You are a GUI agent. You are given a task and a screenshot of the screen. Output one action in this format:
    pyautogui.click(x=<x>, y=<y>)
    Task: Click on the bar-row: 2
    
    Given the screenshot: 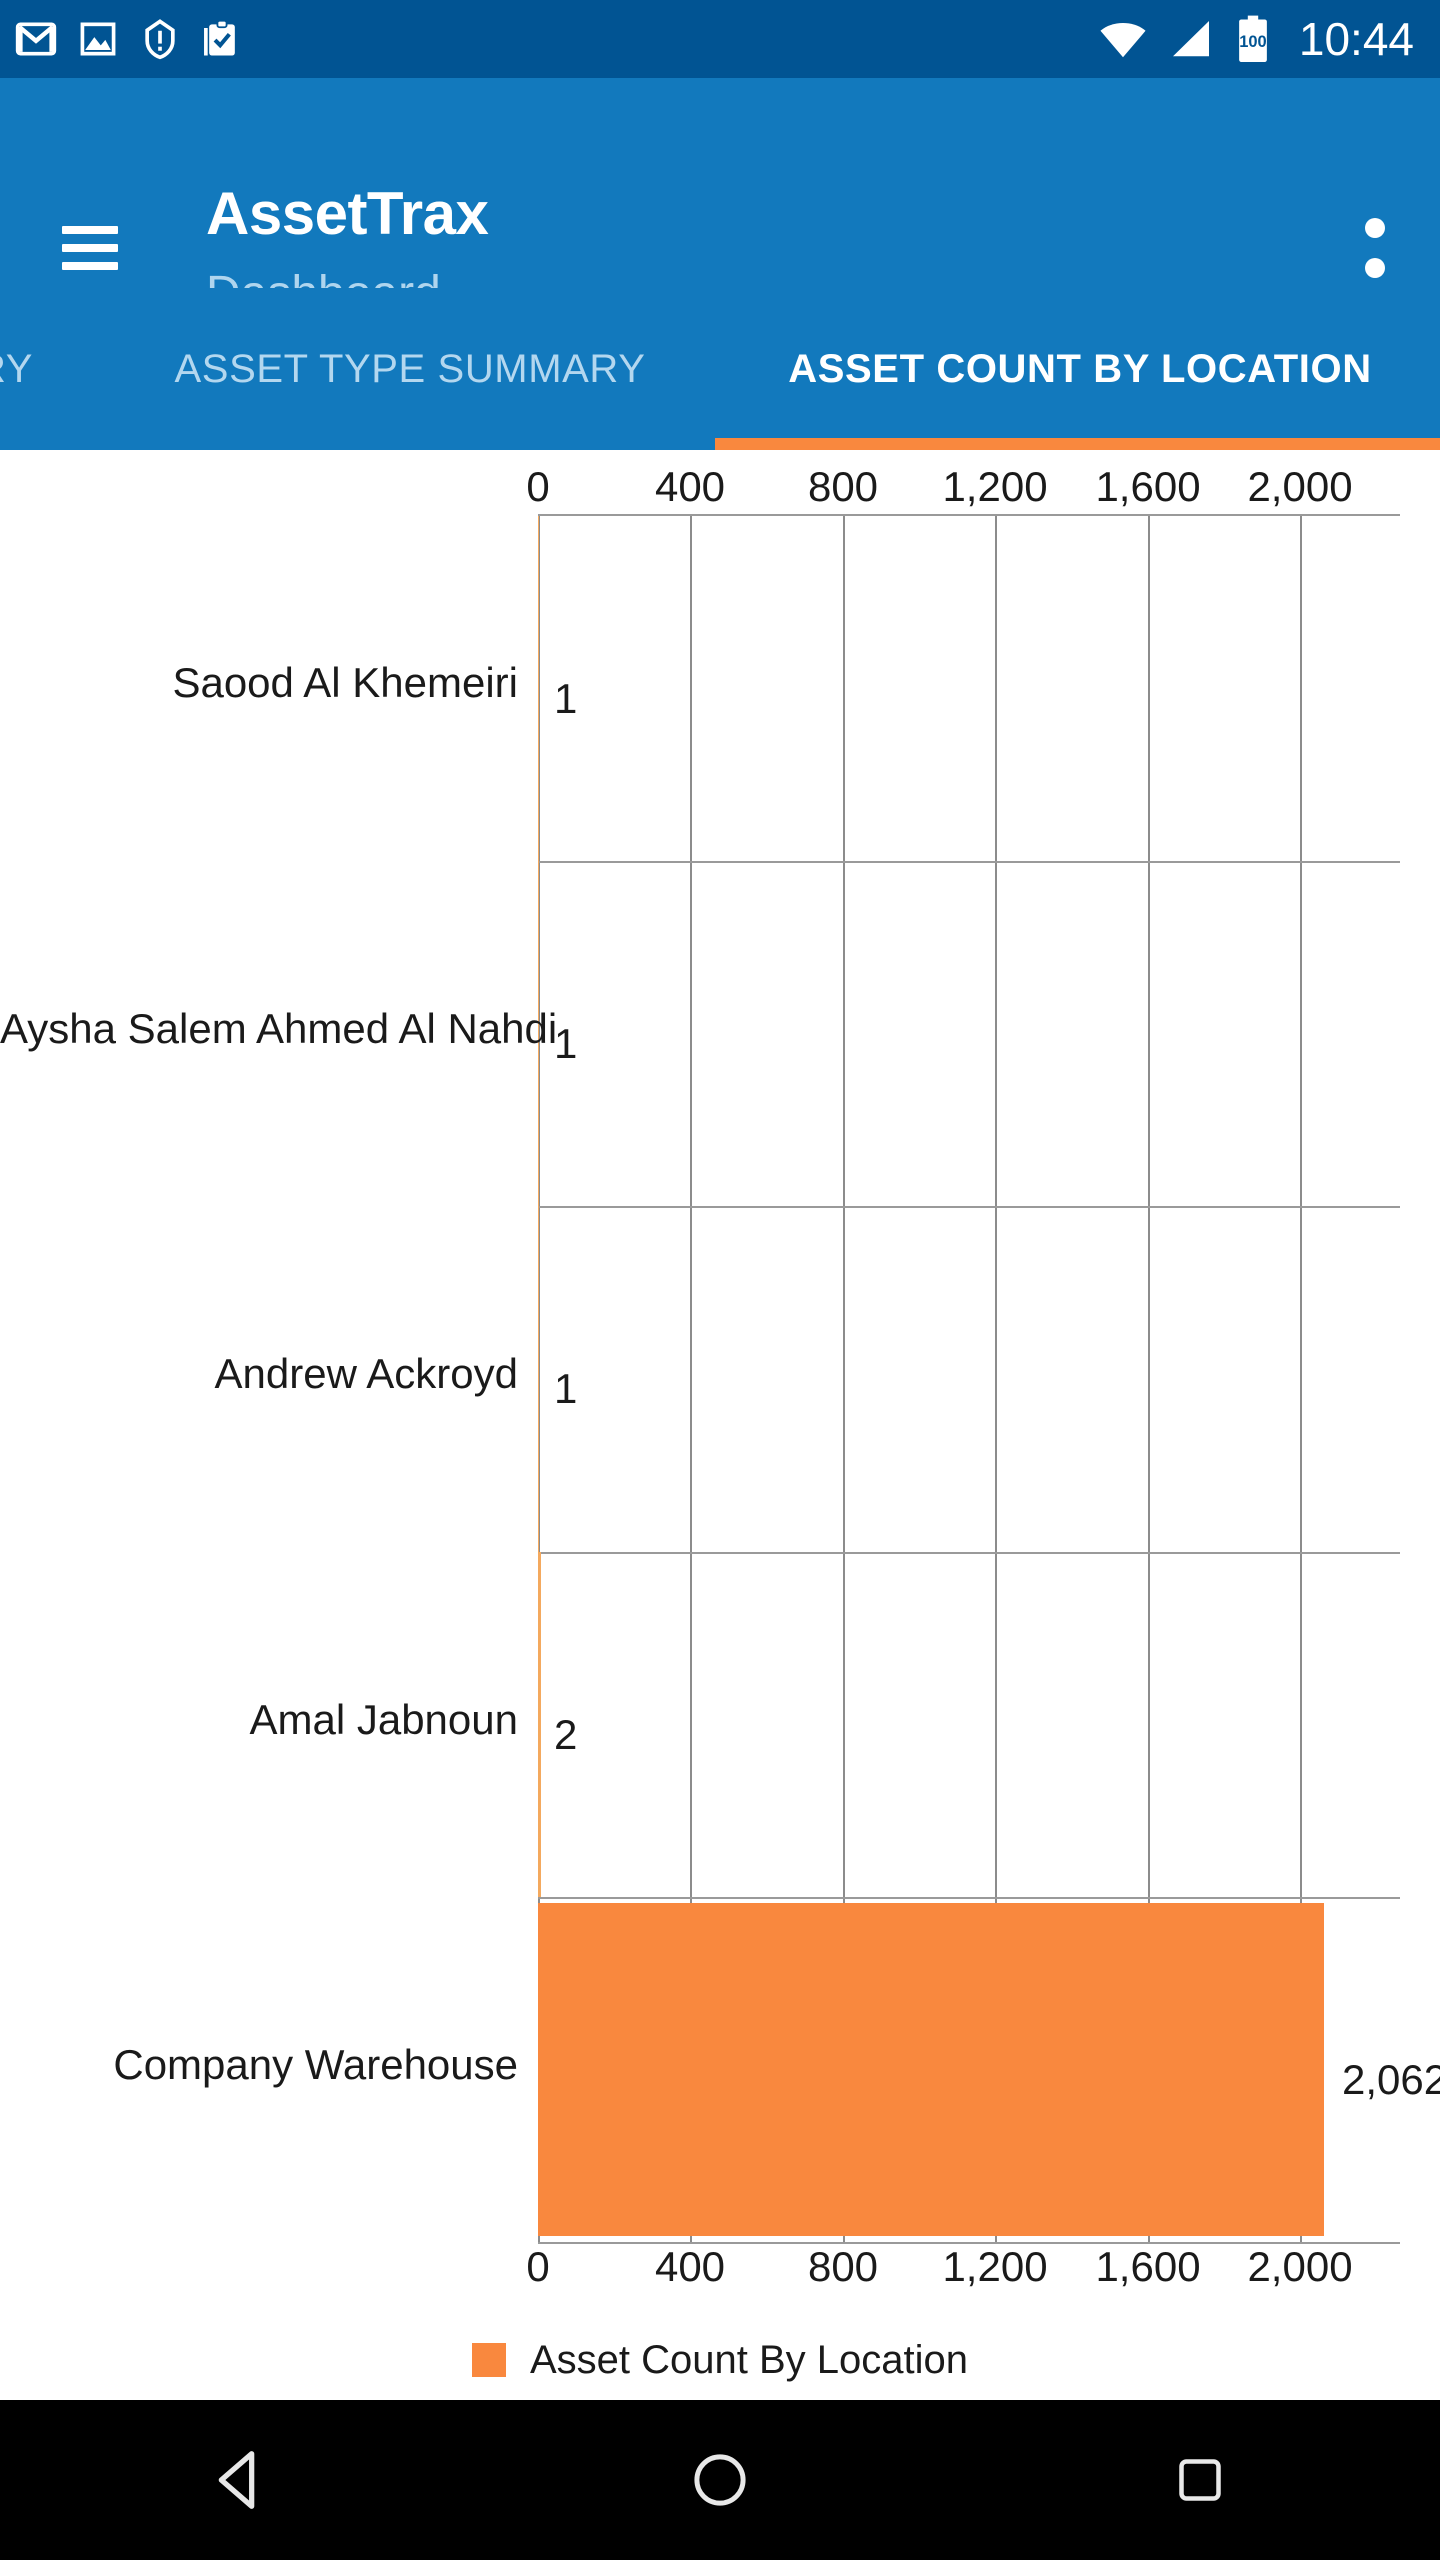 What is the action you would take?
    pyautogui.click(x=969, y=1724)
    